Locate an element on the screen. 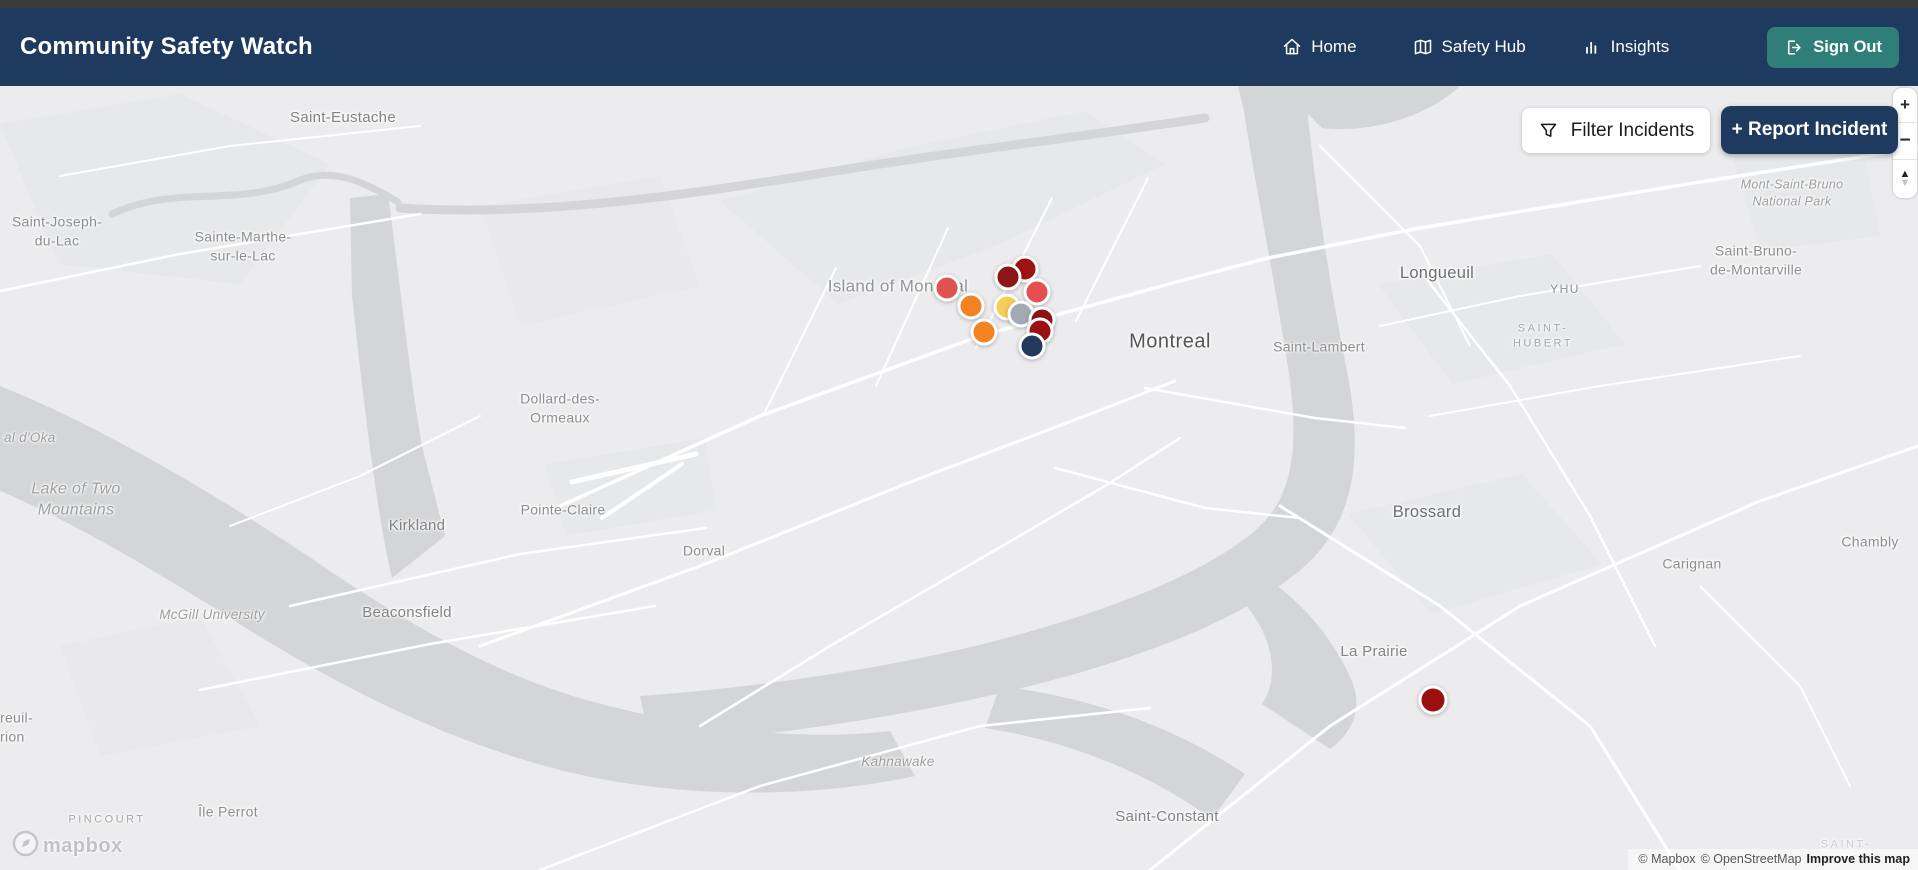  nav-item-label: Home is located at coordinates (1334, 46).